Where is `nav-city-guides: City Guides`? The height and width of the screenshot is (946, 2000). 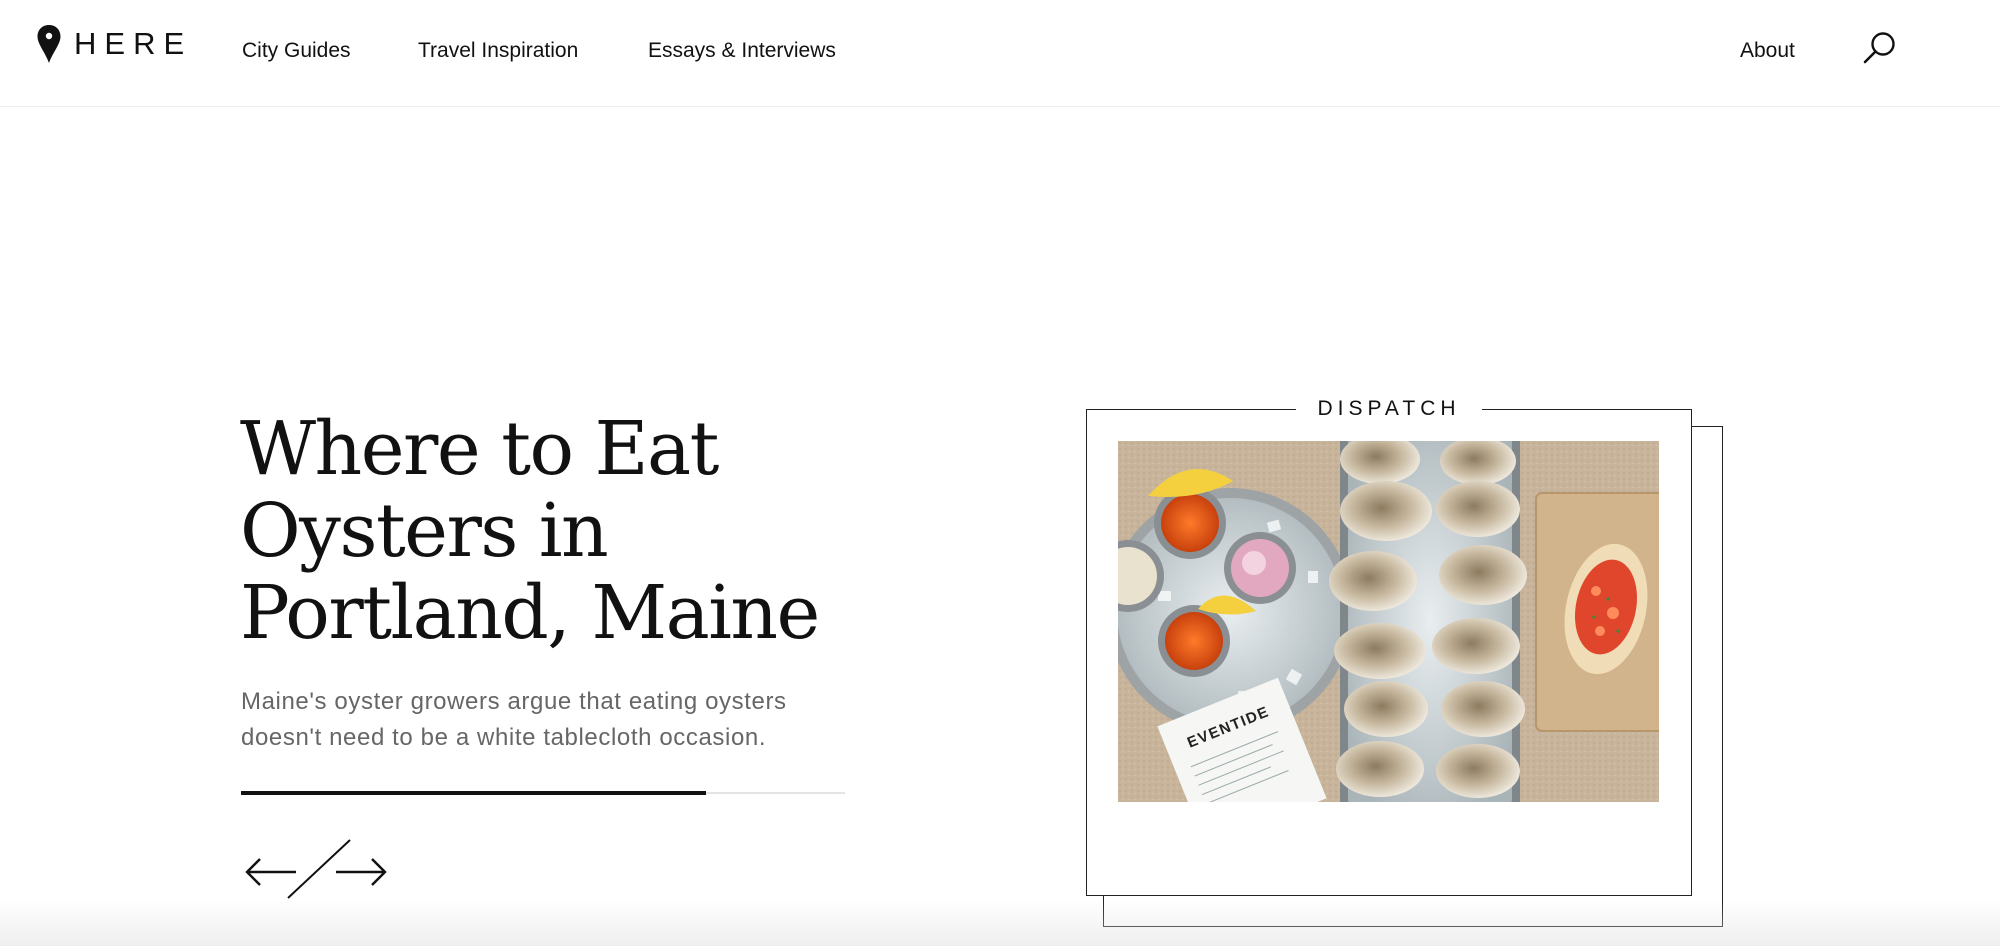 nav-city-guides: City Guides is located at coordinates (296, 51).